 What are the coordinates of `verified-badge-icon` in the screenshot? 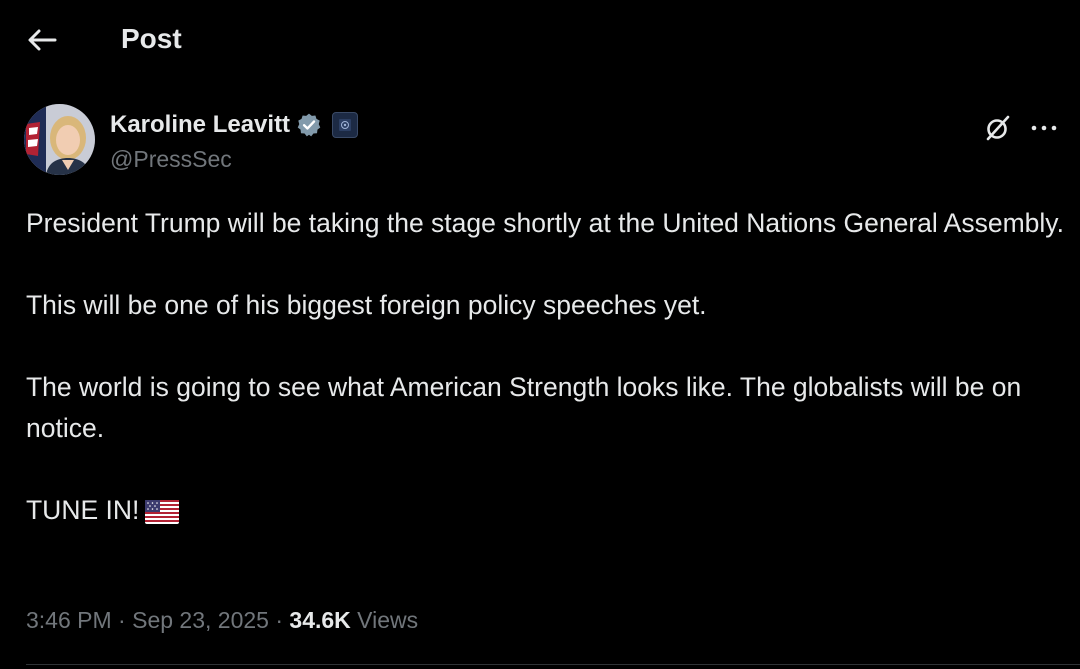 It's located at (309, 125).